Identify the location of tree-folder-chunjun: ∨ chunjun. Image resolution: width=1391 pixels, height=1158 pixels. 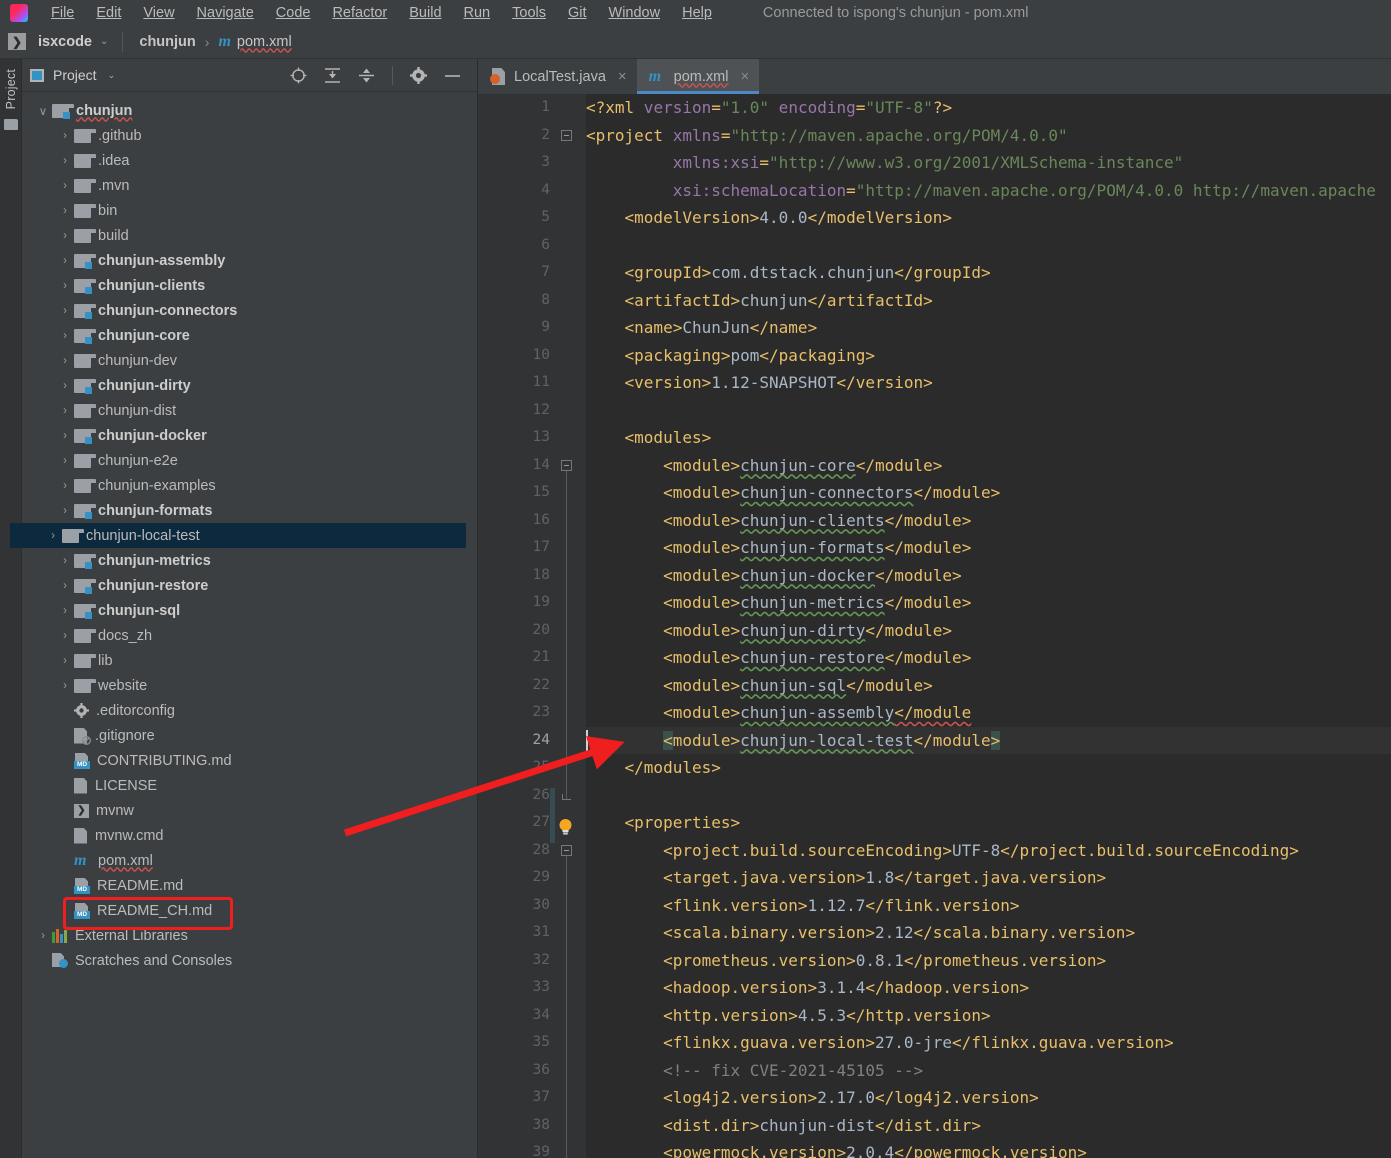
(249, 110).